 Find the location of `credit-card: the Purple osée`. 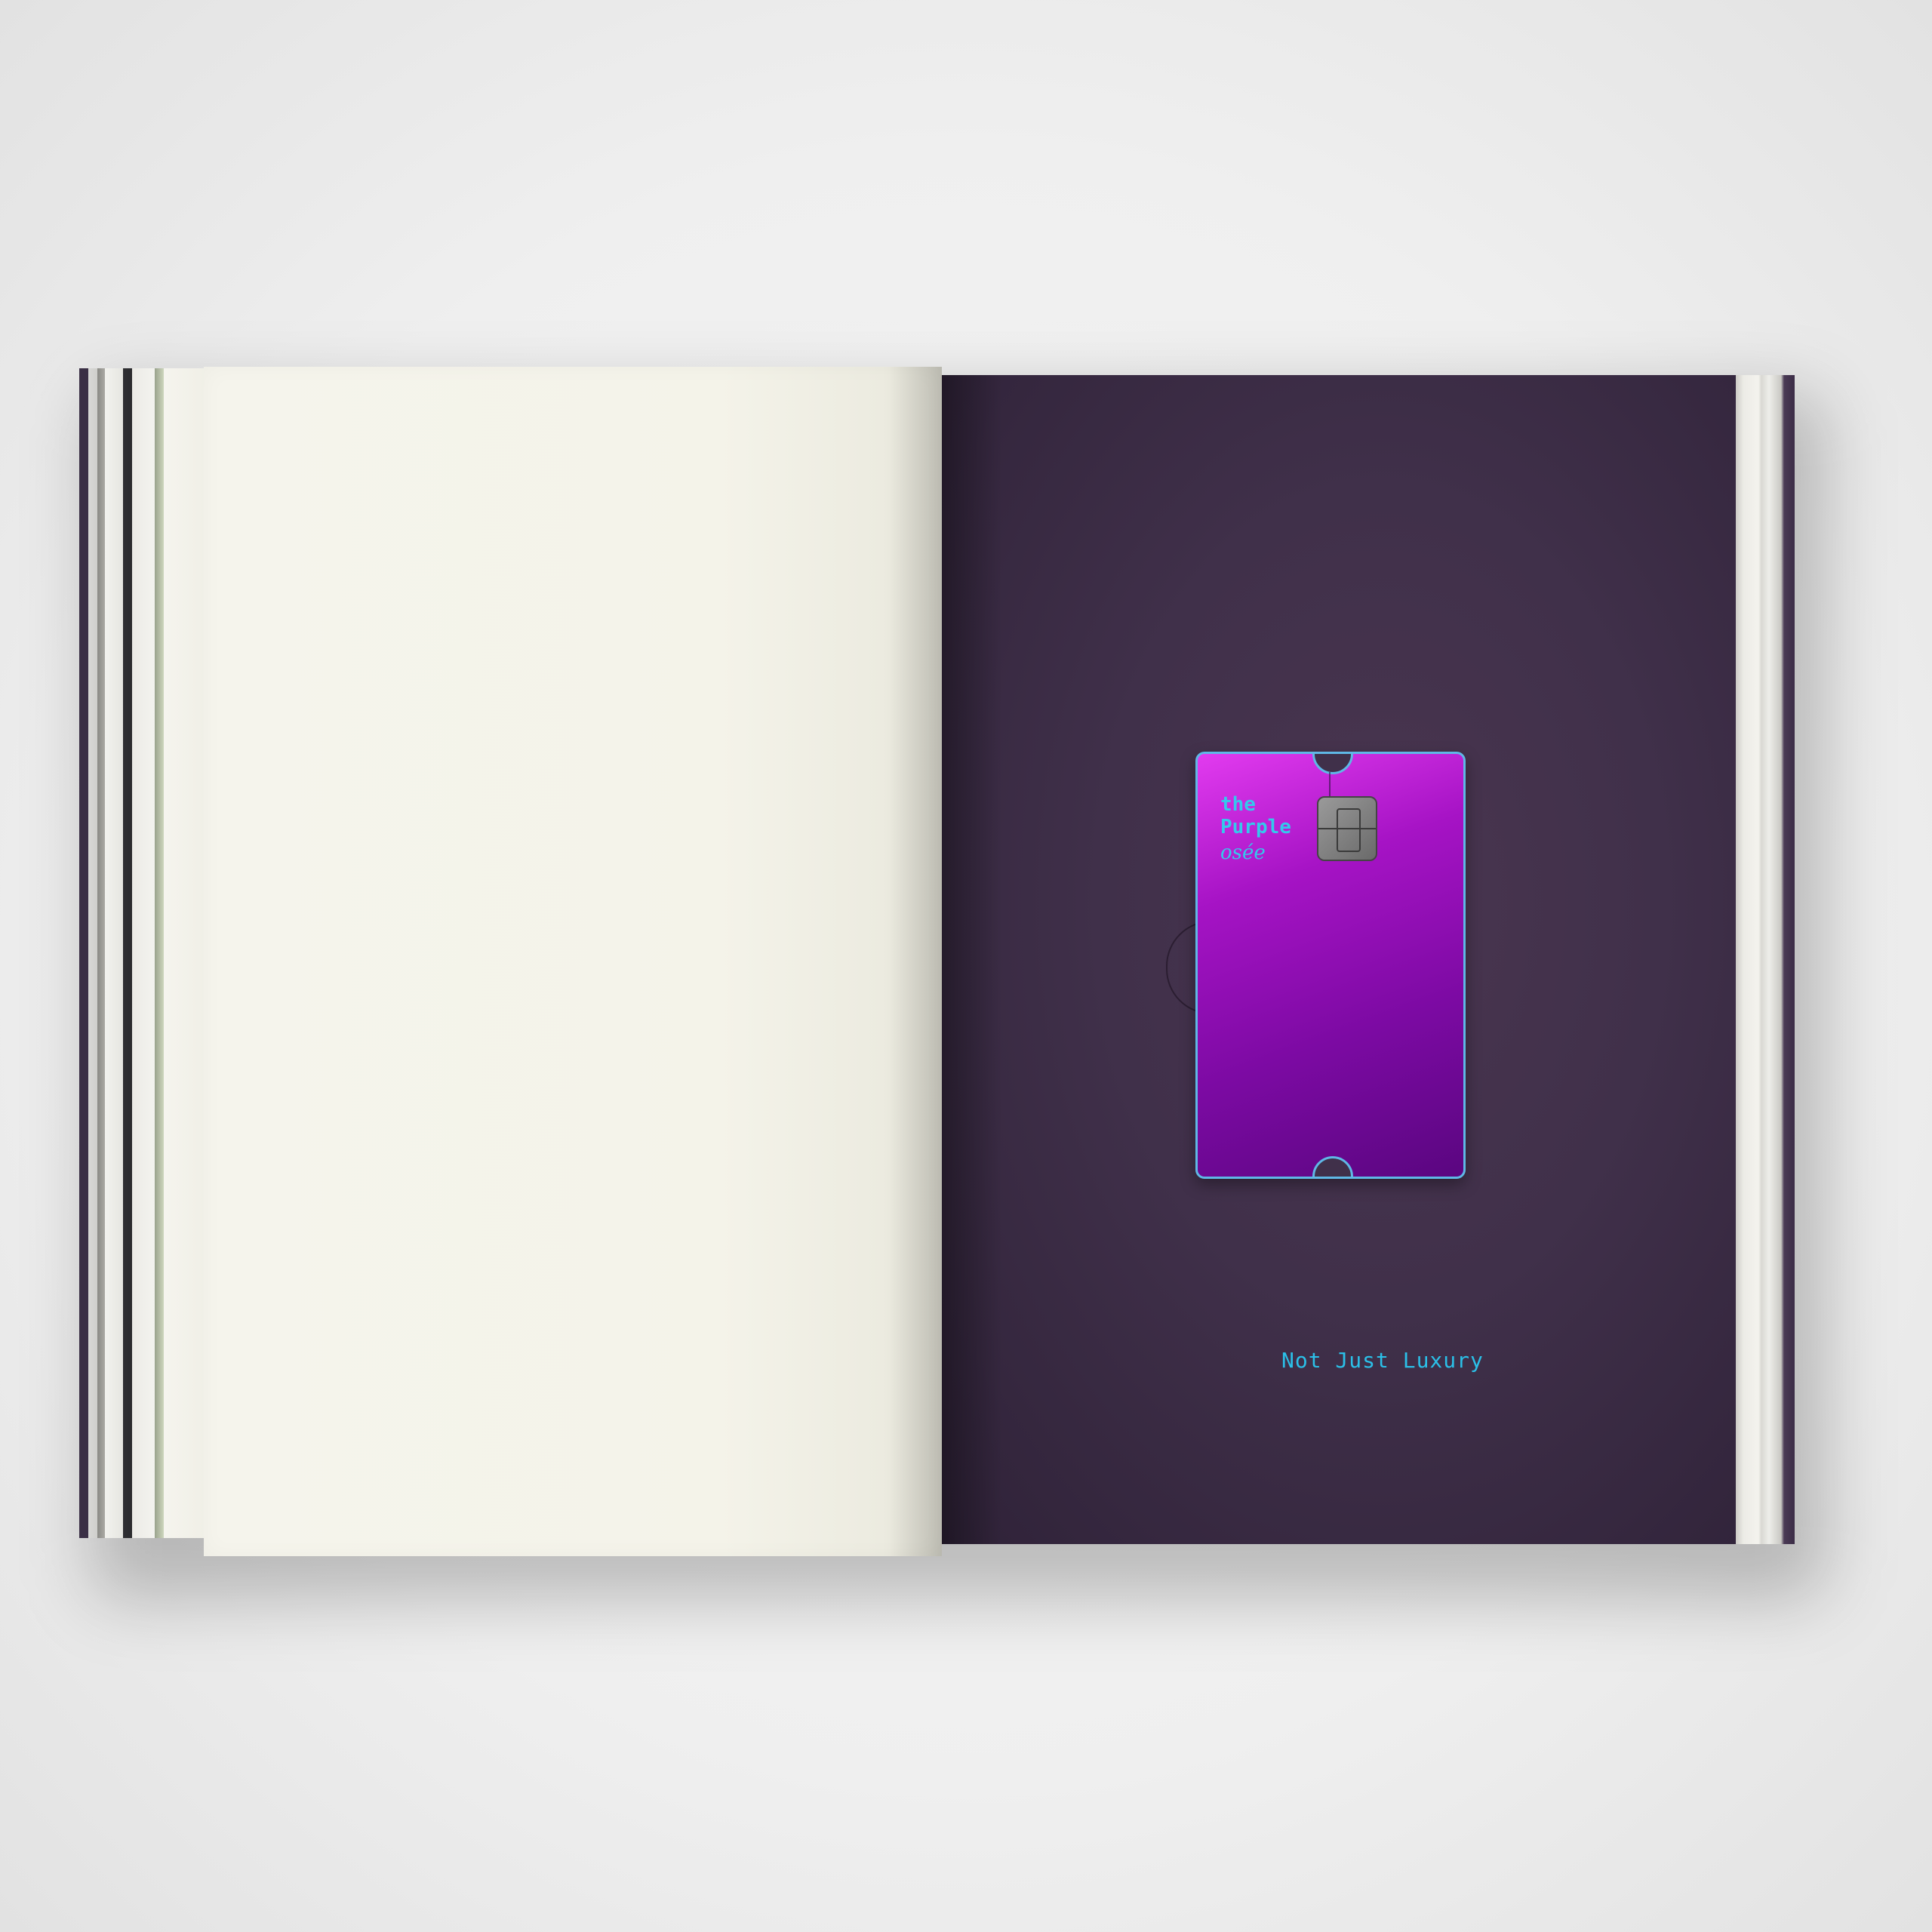

credit-card: the Purple osée is located at coordinates (1330, 965).